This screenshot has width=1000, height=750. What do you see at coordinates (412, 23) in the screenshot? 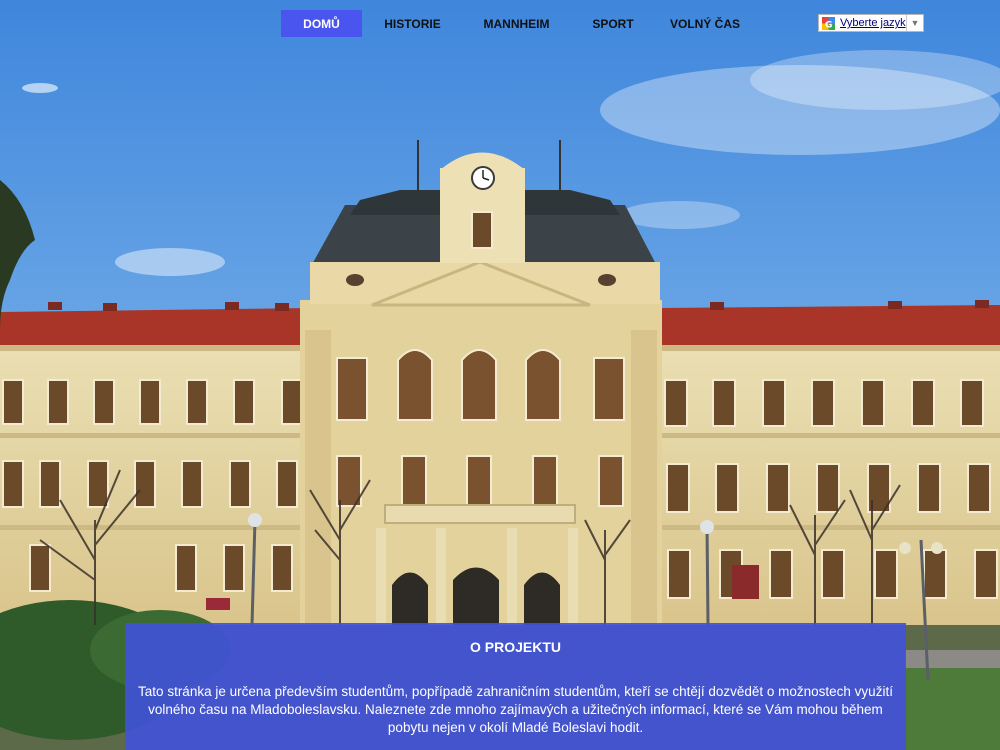
I see `nav-item-historie: HISTORIE` at bounding box center [412, 23].